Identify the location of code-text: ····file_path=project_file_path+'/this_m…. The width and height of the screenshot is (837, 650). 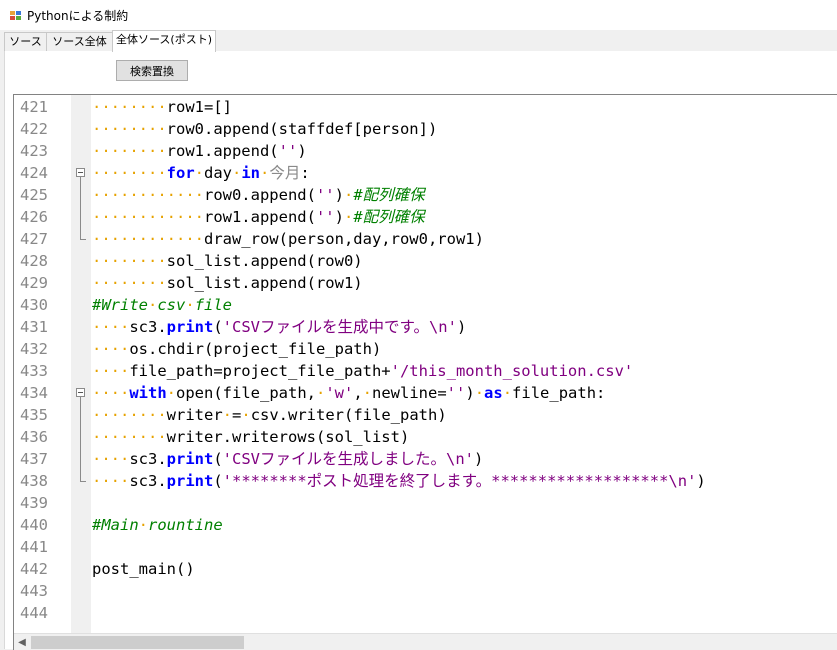
(362, 371).